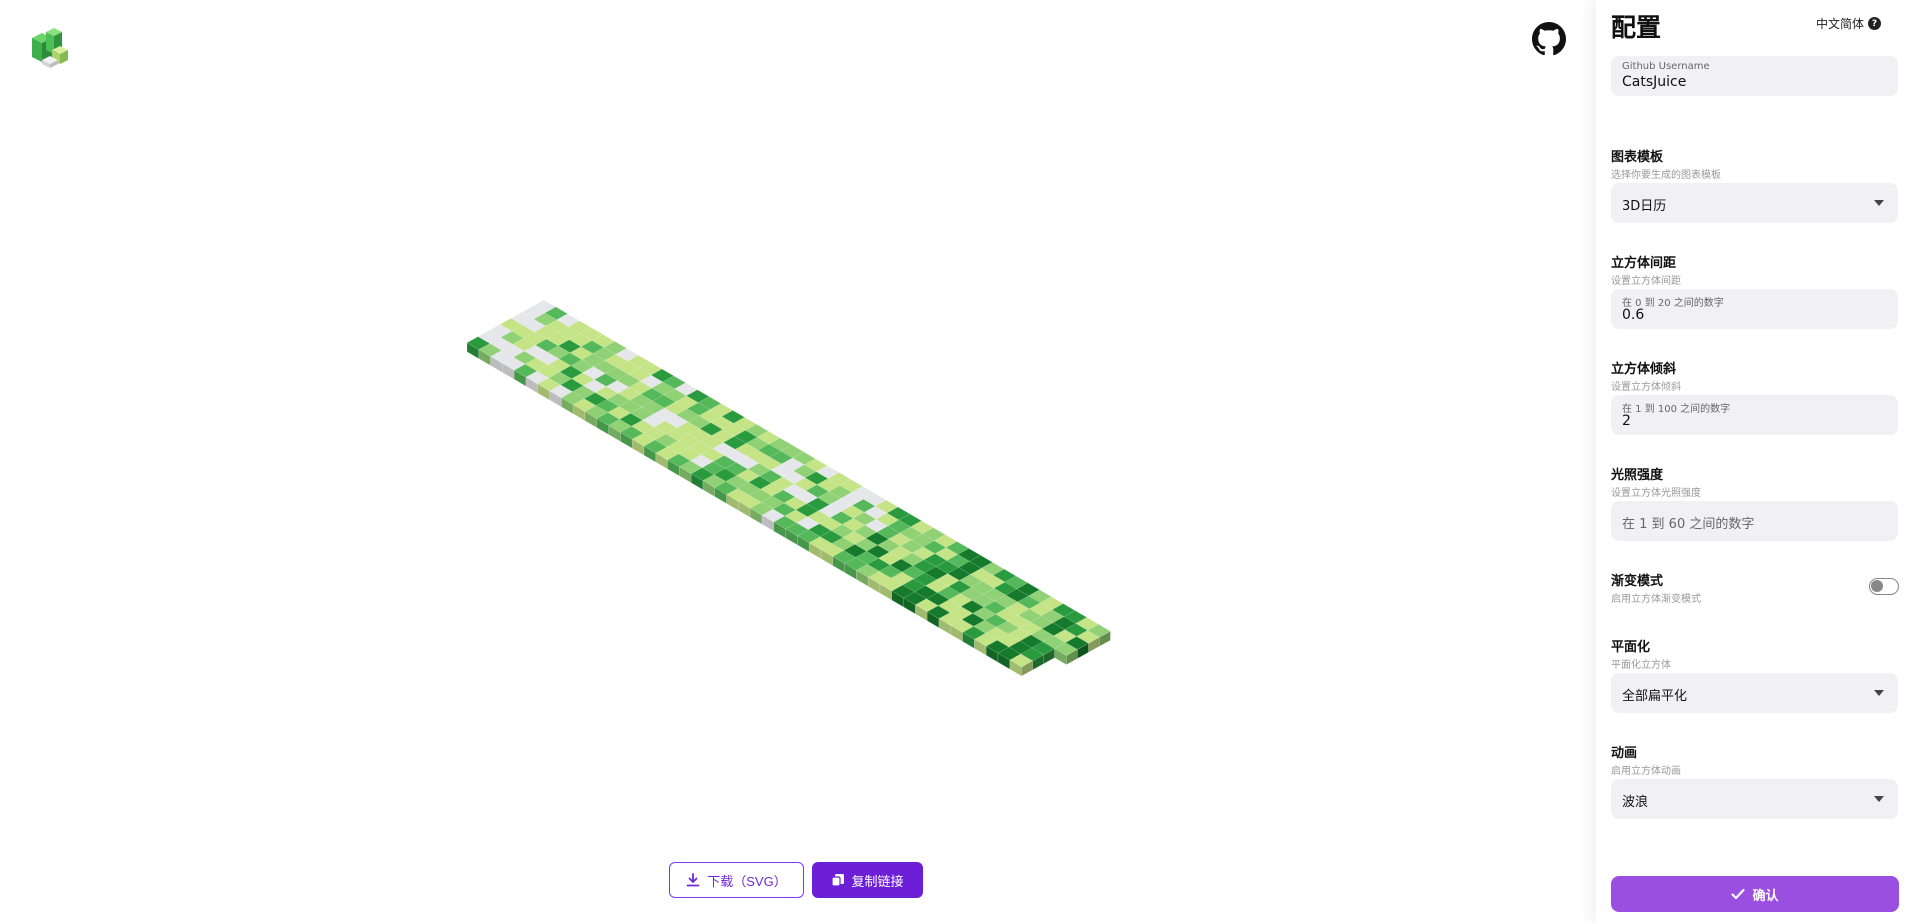 Image resolution: width=1916 pixels, height=923 pixels. What do you see at coordinates (1655, 696) in the screenshot?
I see `flatten-selected: 全部扁平化` at bounding box center [1655, 696].